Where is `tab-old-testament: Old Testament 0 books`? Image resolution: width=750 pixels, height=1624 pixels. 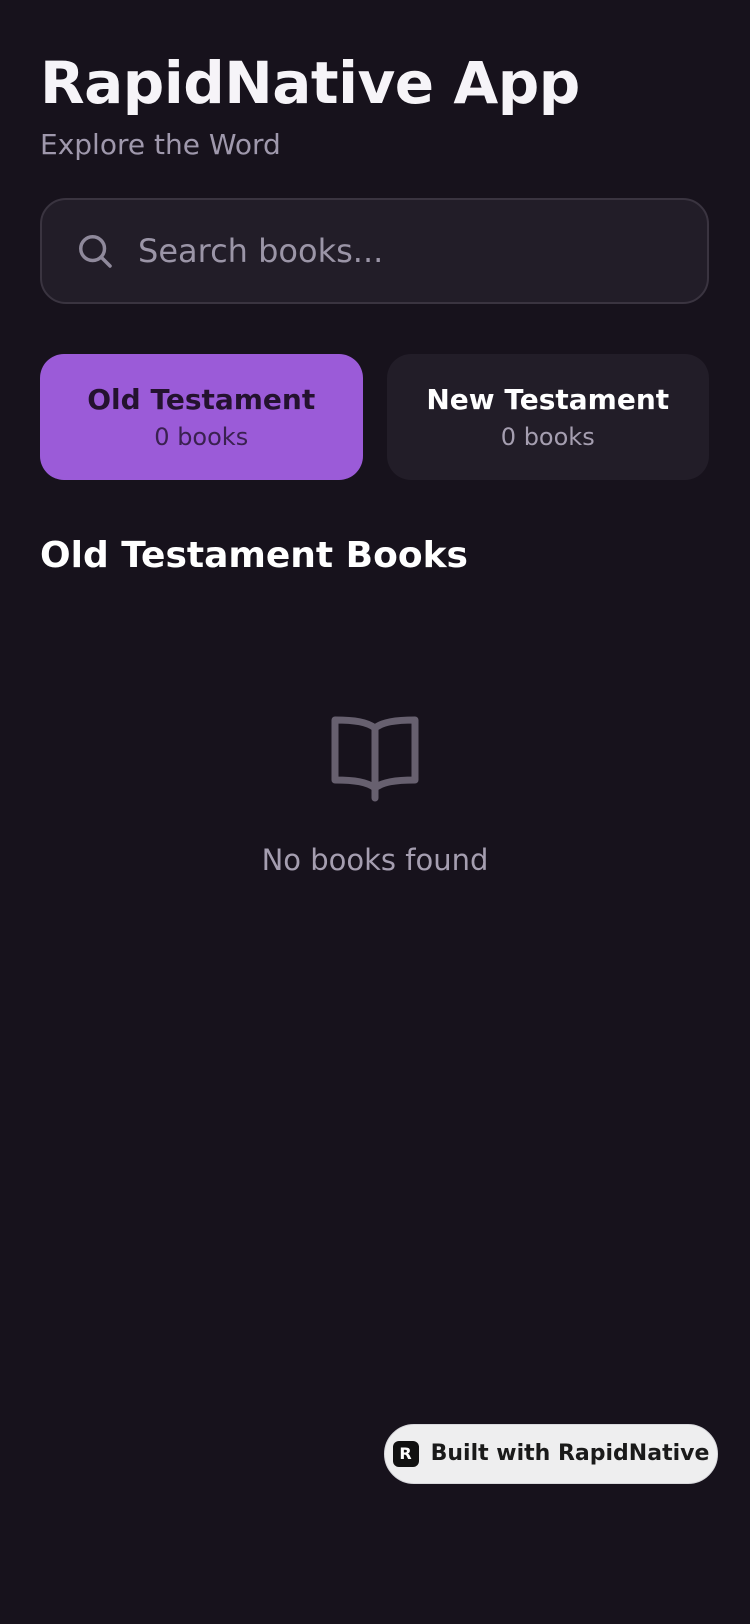
tab-old-testament: Old Testament 0 books is located at coordinates (201, 417).